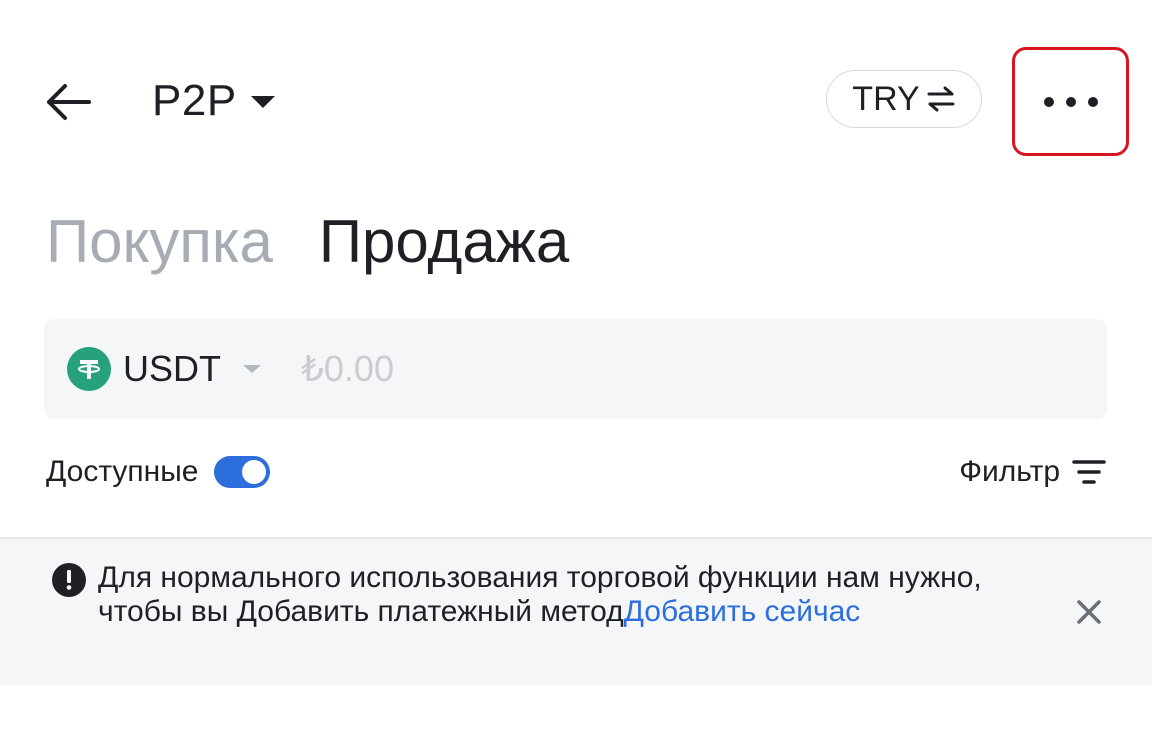 This screenshot has width=1152, height=729. I want to click on available-toggle, so click(242, 472).